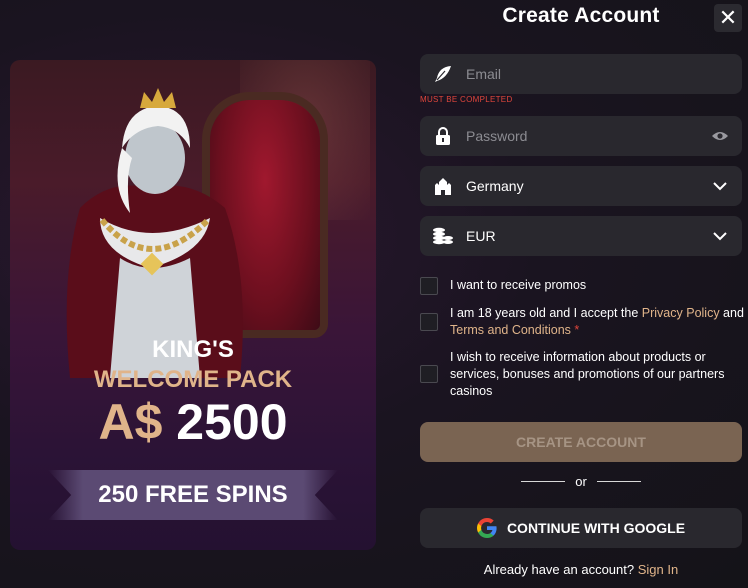 The height and width of the screenshot is (588, 748). Describe the element at coordinates (559, 569) in the screenshot. I see `already-have-account-text: Already have an account?` at that location.